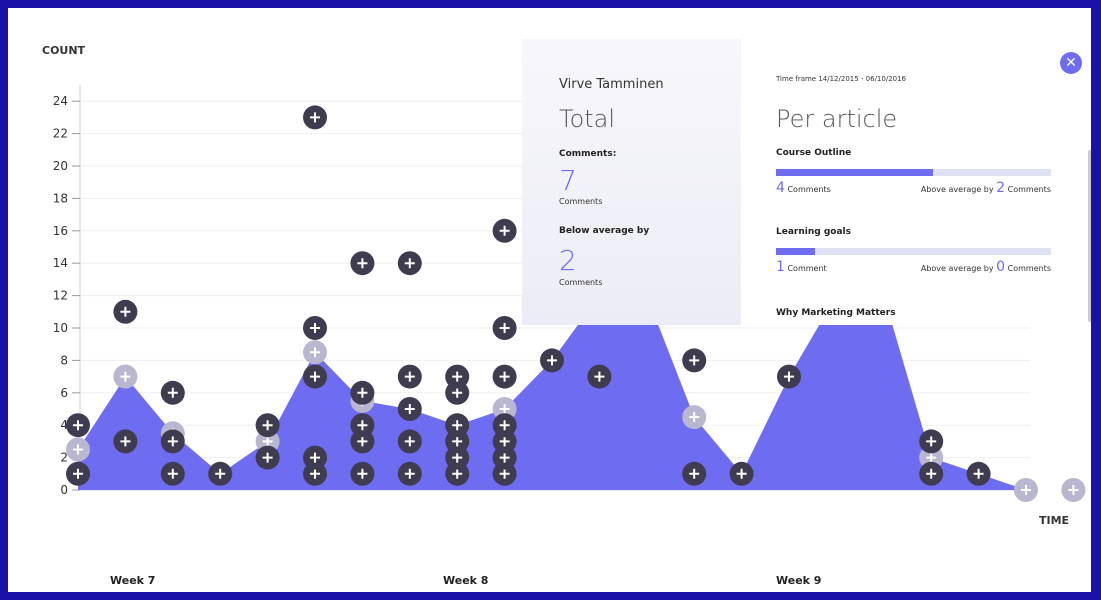  What do you see at coordinates (809, 189) in the screenshot?
I see `article-count-unit: Comments` at bounding box center [809, 189].